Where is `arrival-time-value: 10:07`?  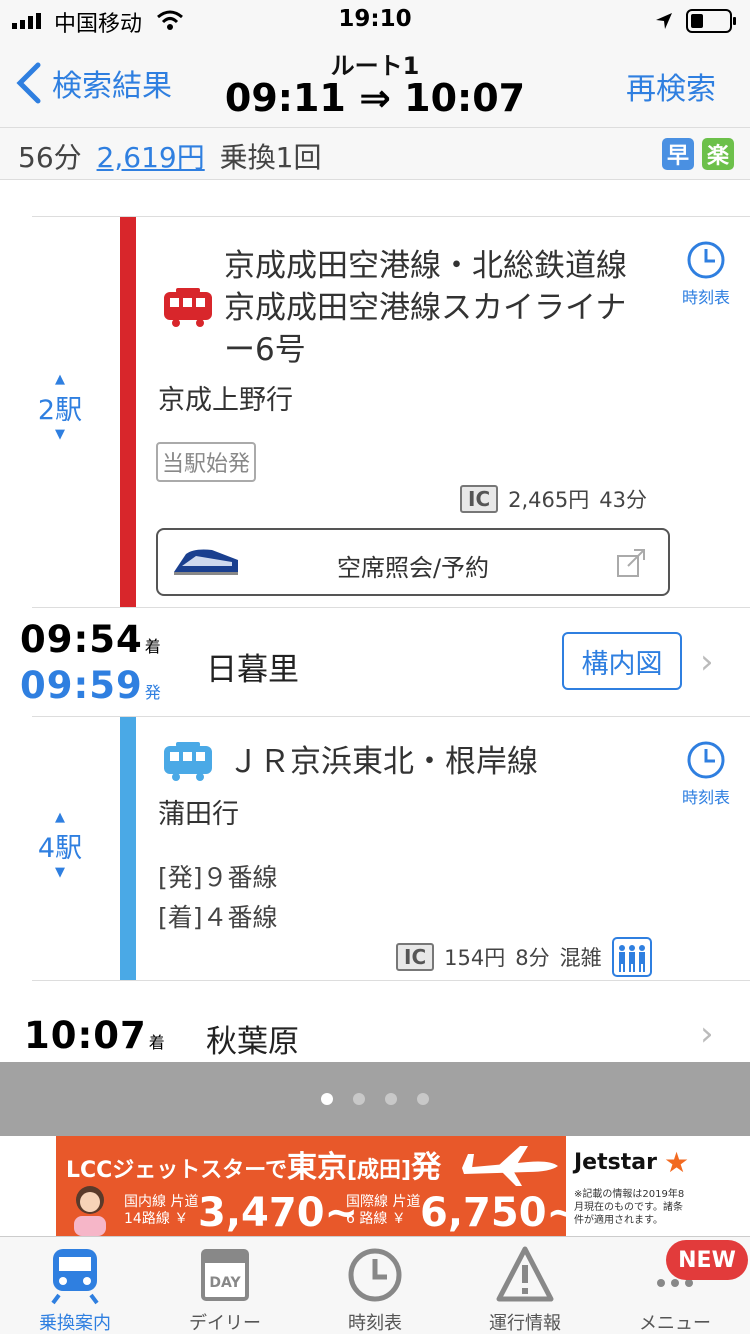 arrival-time-value: 10:07 is located at coordinates (85, 1035).